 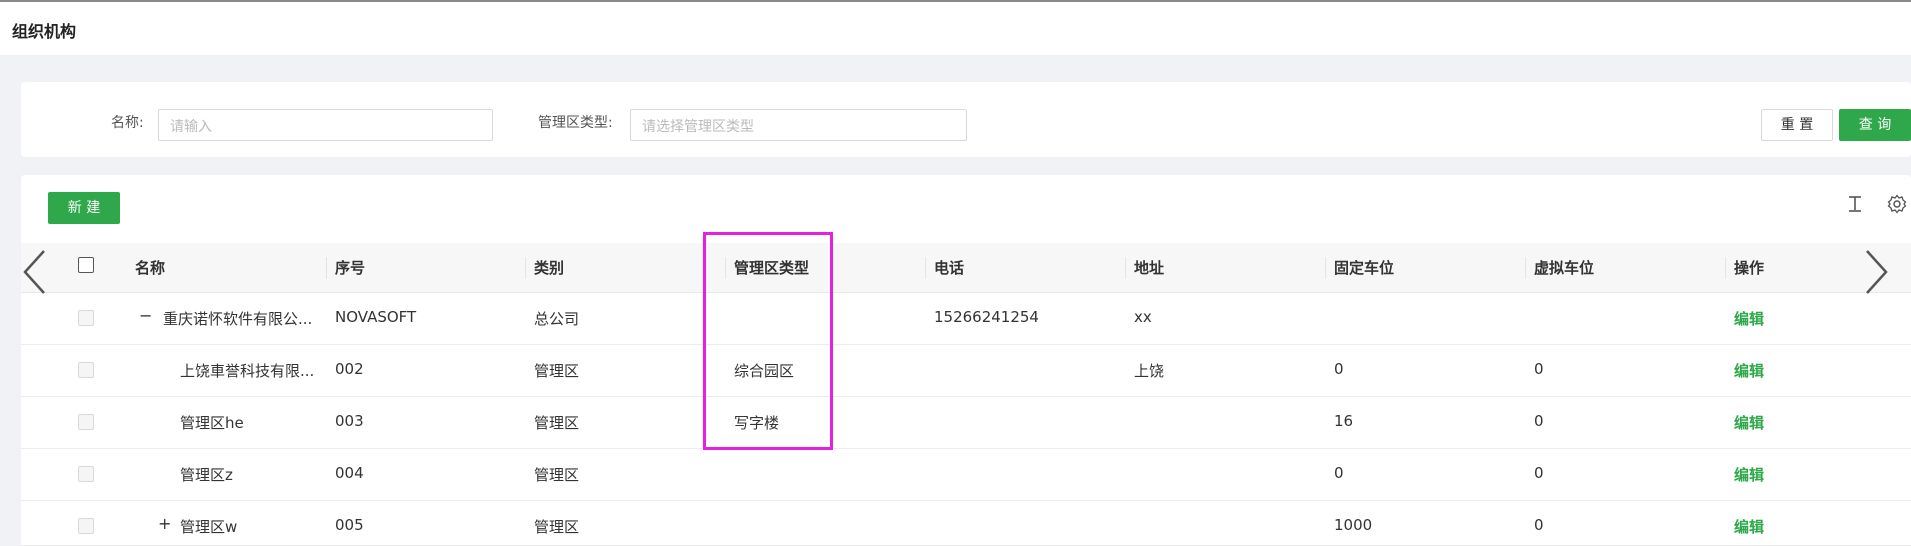 I want to click on new-button: 新 建, so click(x=84, y=208).